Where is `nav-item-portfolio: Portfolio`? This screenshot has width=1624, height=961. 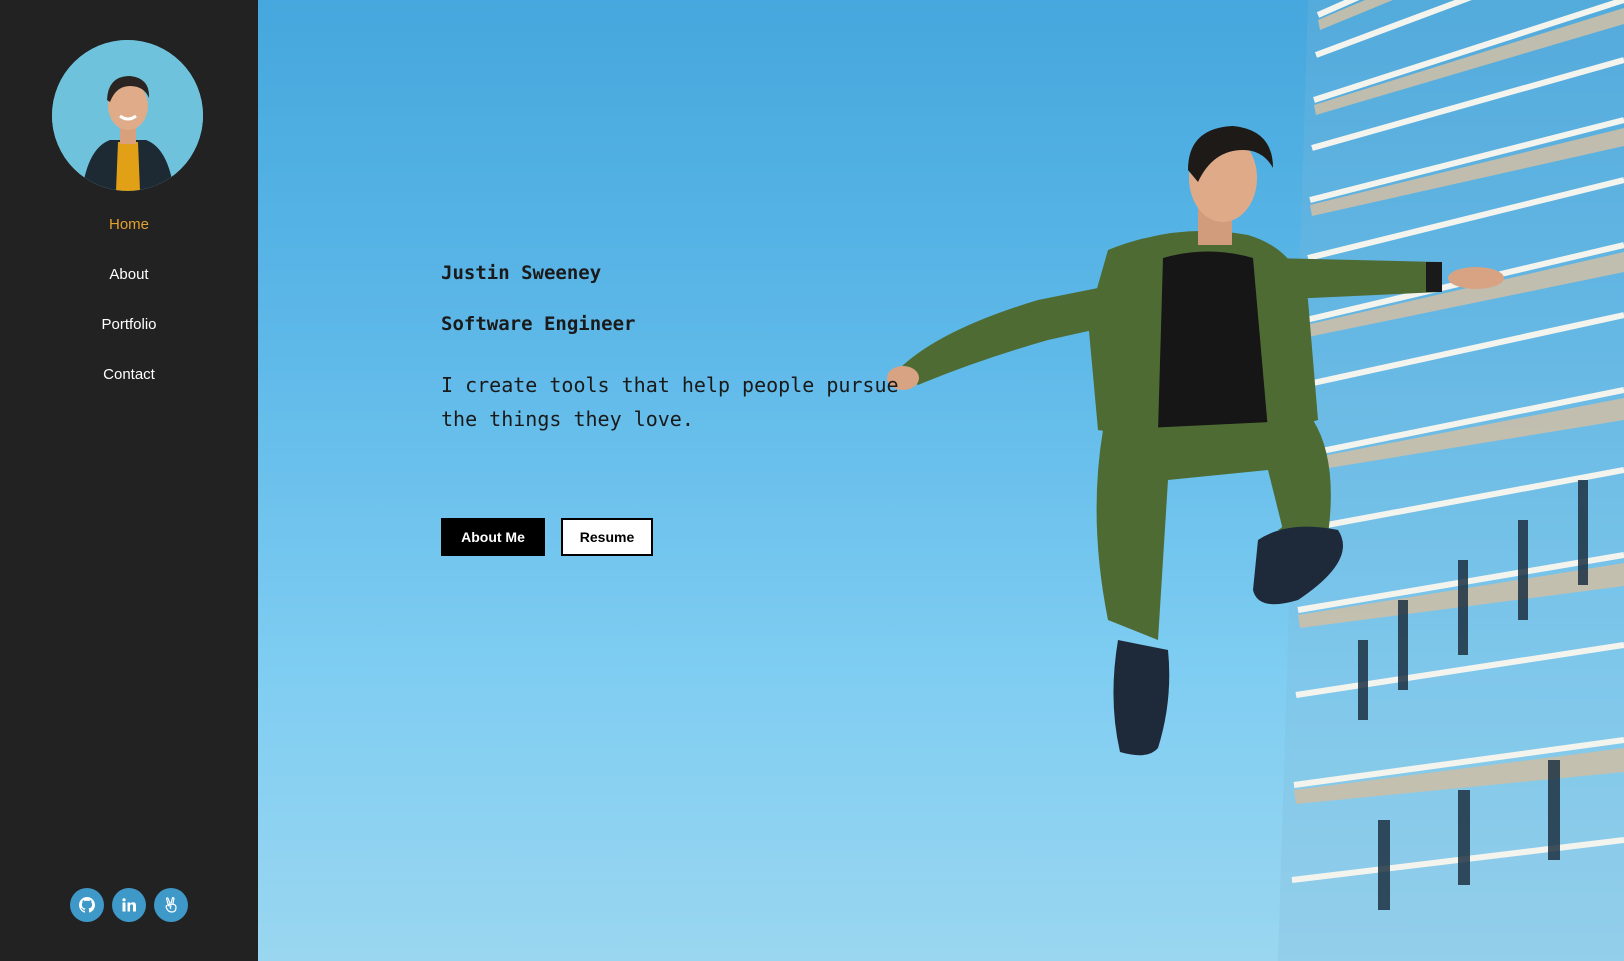
nav-item-portfolio: Portfolio is located at coordinates (129, 337).